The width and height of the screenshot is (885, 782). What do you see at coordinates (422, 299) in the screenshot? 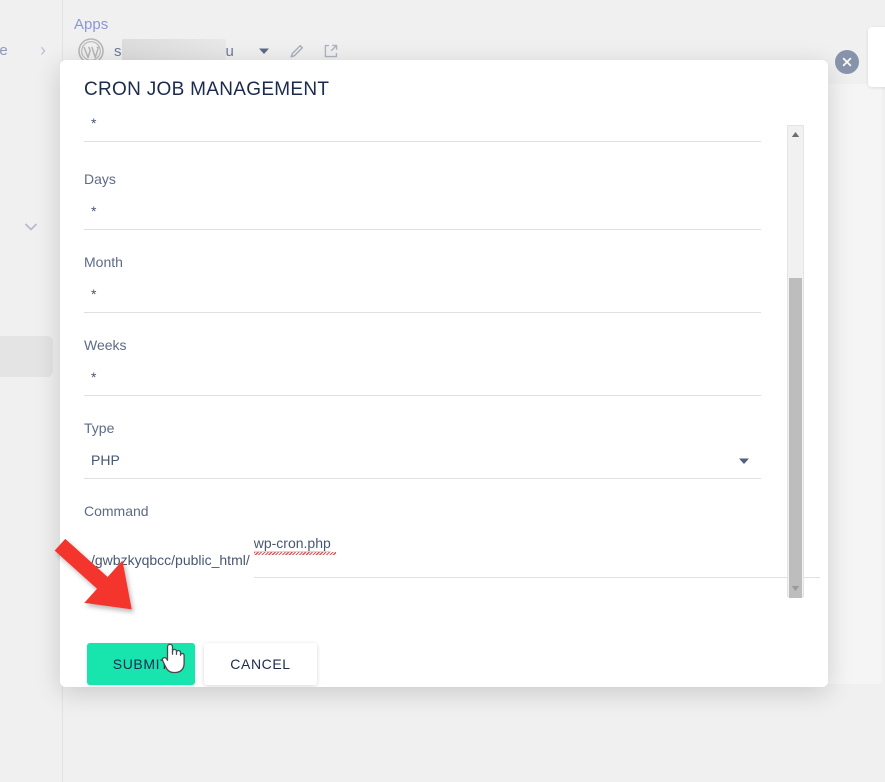
I see `field-month-value: *` at bounding box center [422, 299].